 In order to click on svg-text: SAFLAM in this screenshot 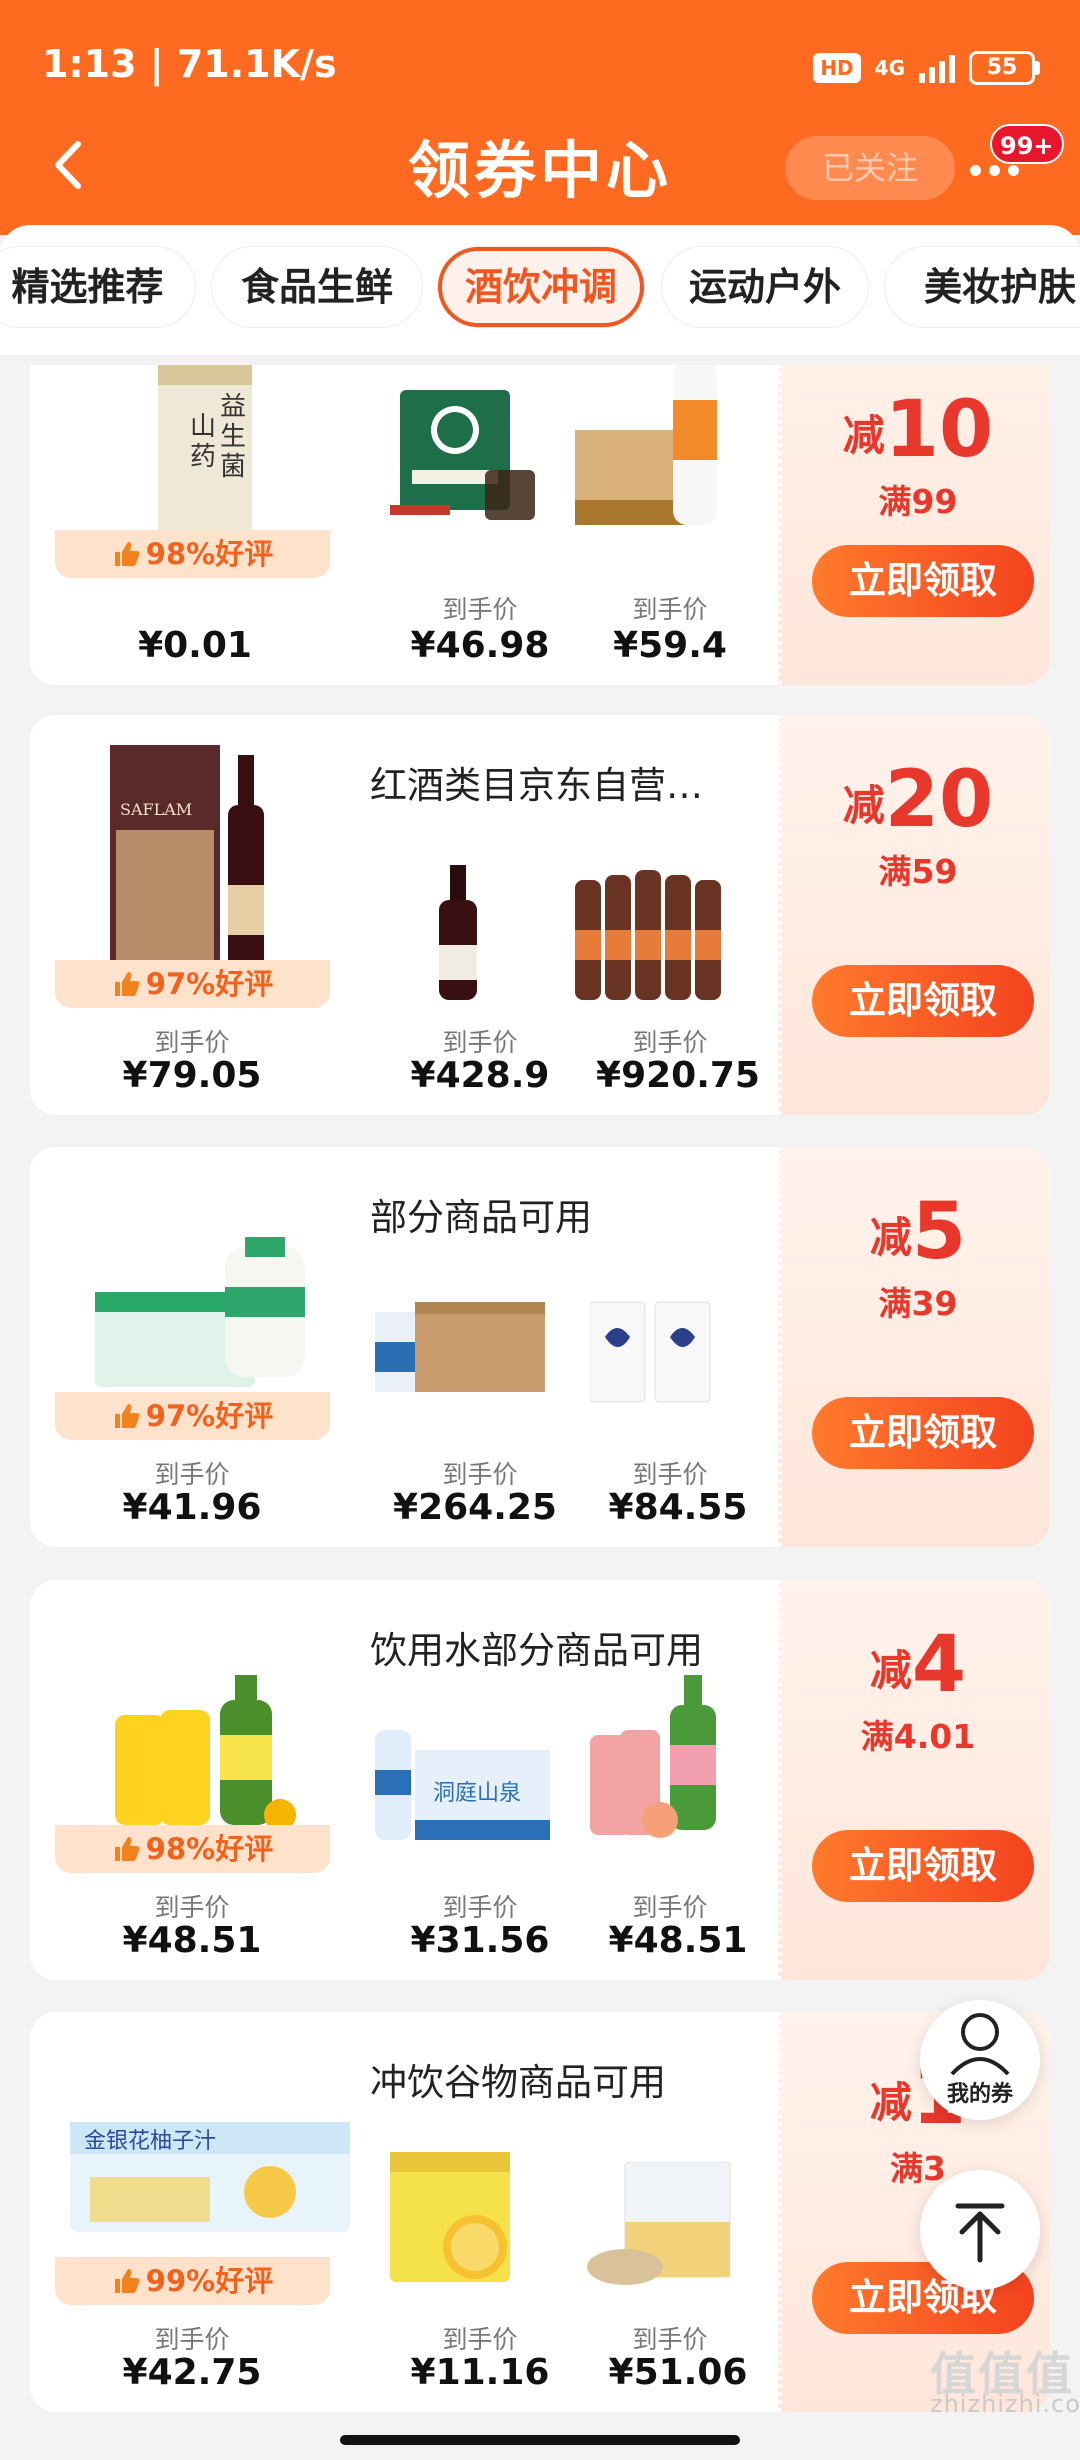, I will do `click(156, 809)`.